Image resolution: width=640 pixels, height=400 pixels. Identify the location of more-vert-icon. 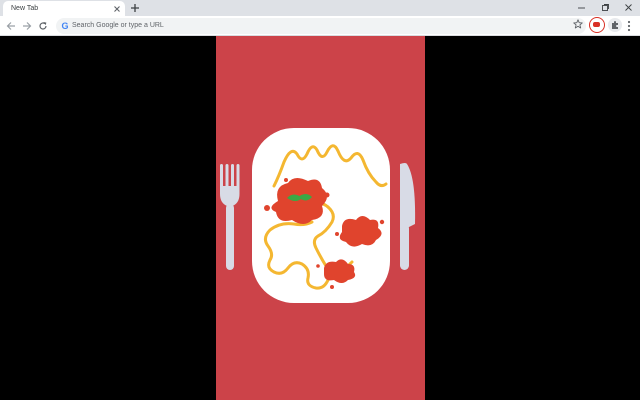
(629, 26).